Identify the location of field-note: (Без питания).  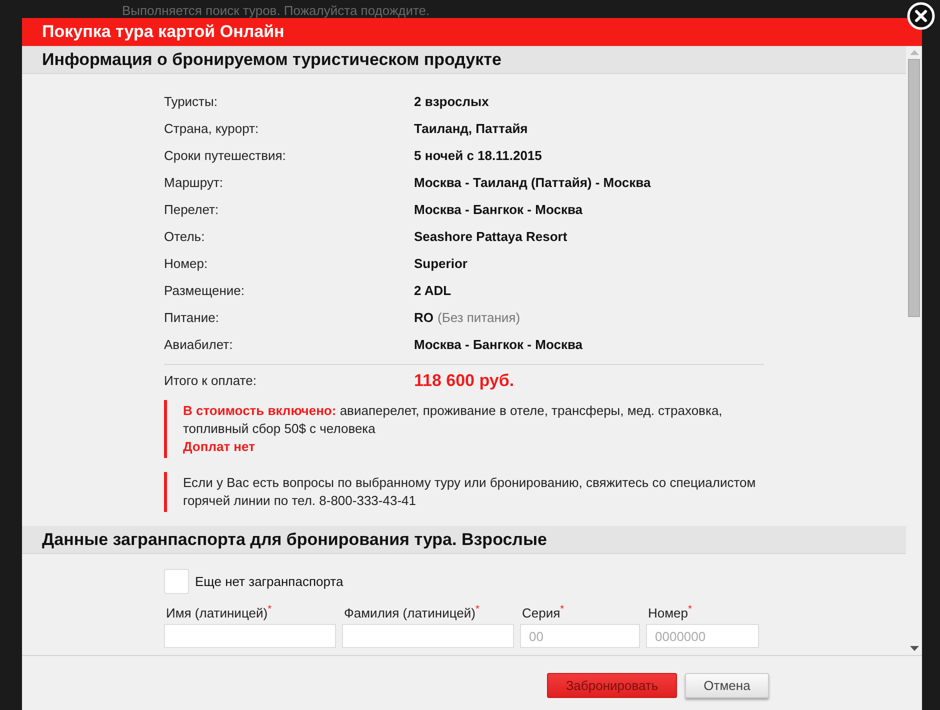
(479, 317).